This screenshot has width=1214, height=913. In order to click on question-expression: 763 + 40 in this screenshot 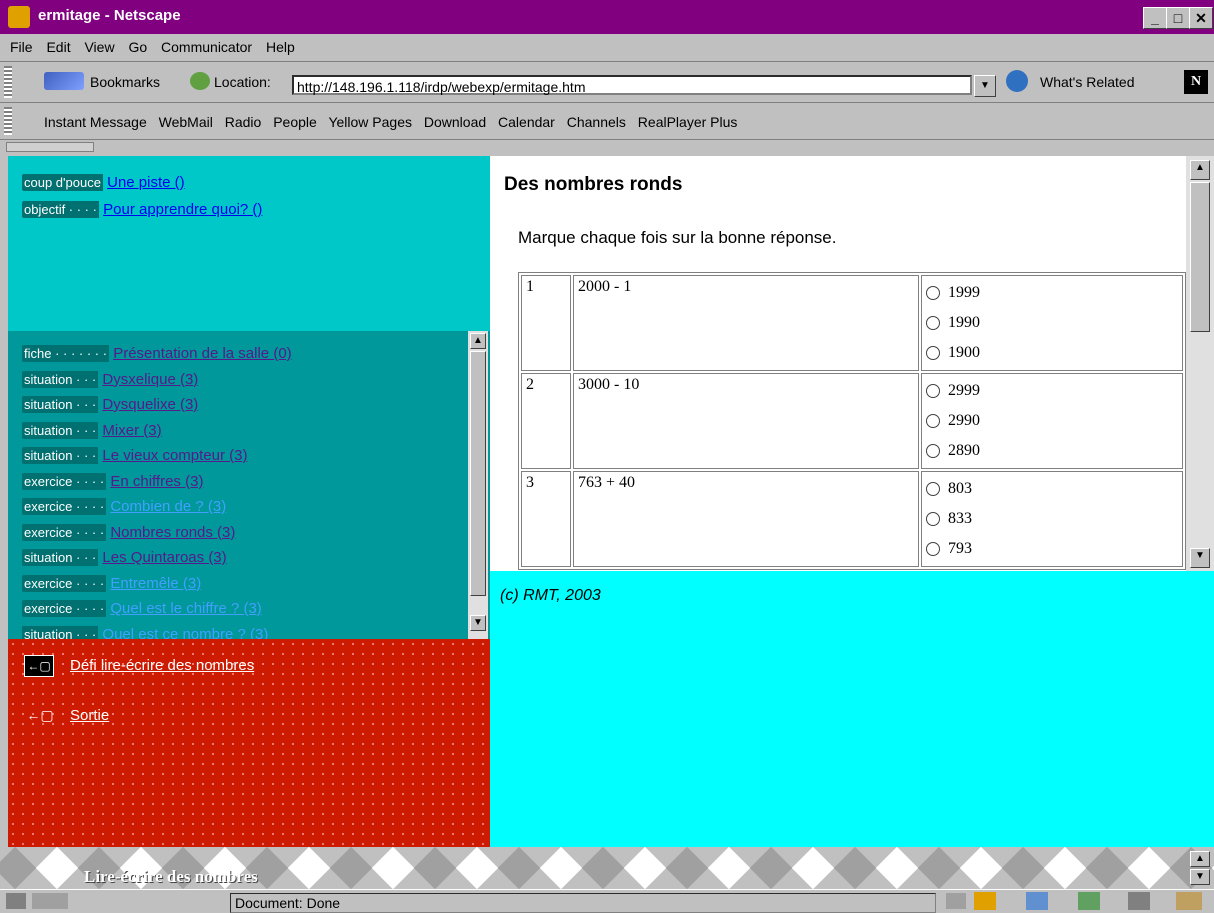, I will do `click(746, 519)`.